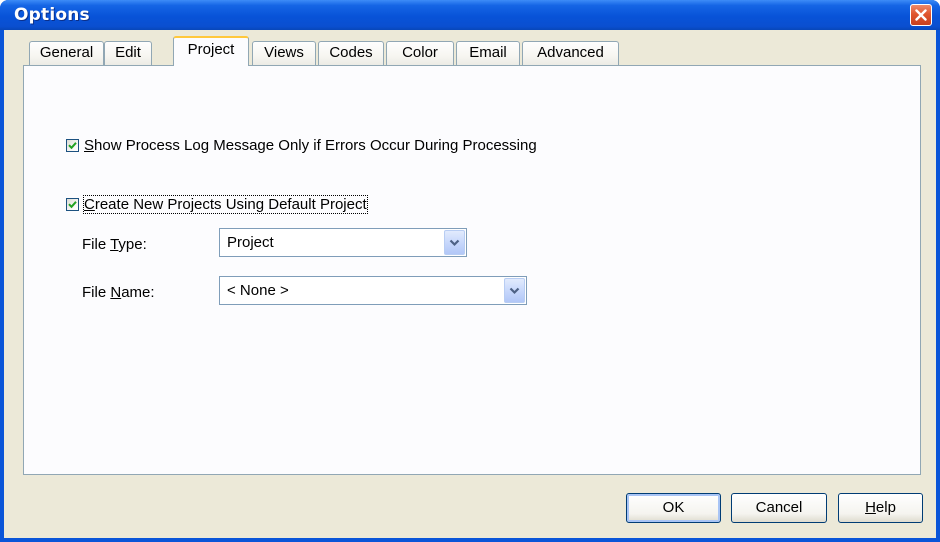  Describe the element at coordinates (284, 53) in the screenshot. I see `tab-views: Views` at that location.